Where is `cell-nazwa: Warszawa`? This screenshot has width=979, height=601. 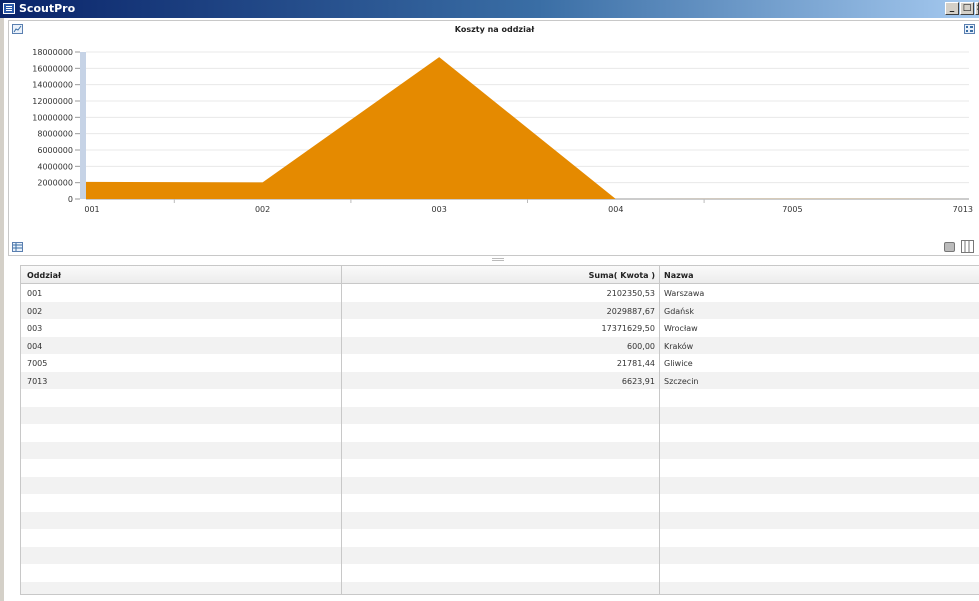
cell-nazwa: Warszawa is located at coordinates (684, 293).